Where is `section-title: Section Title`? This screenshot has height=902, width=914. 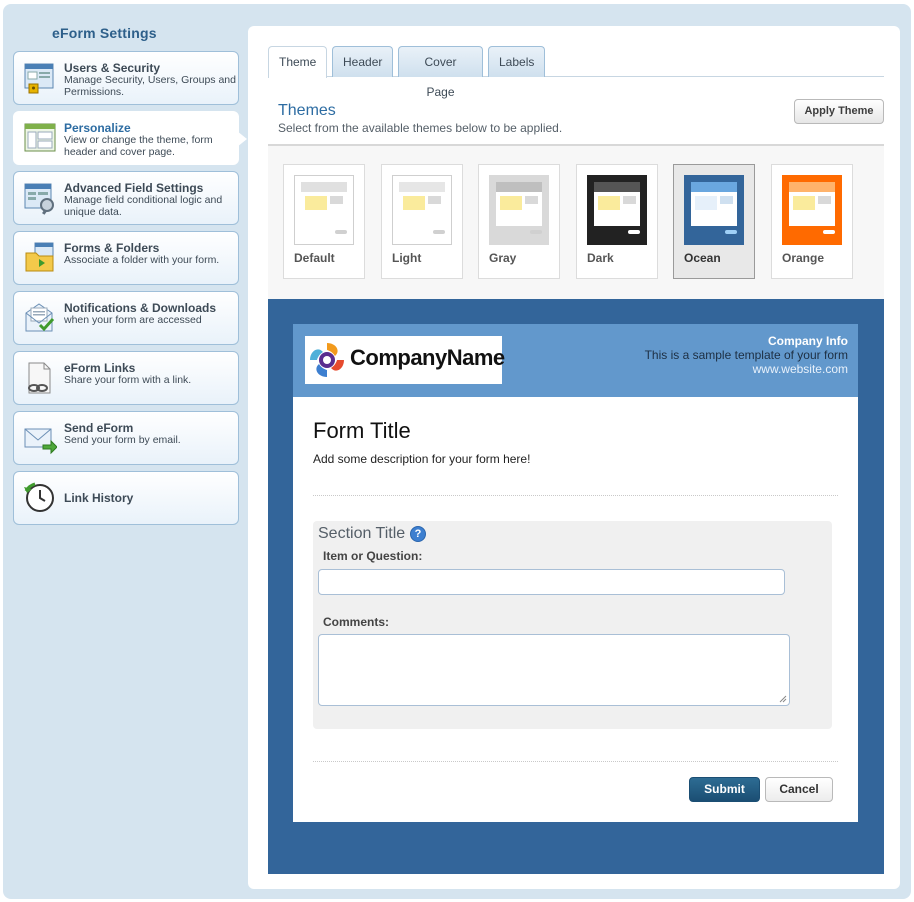 section-title: Section Title is located at coordinates (362, 533).